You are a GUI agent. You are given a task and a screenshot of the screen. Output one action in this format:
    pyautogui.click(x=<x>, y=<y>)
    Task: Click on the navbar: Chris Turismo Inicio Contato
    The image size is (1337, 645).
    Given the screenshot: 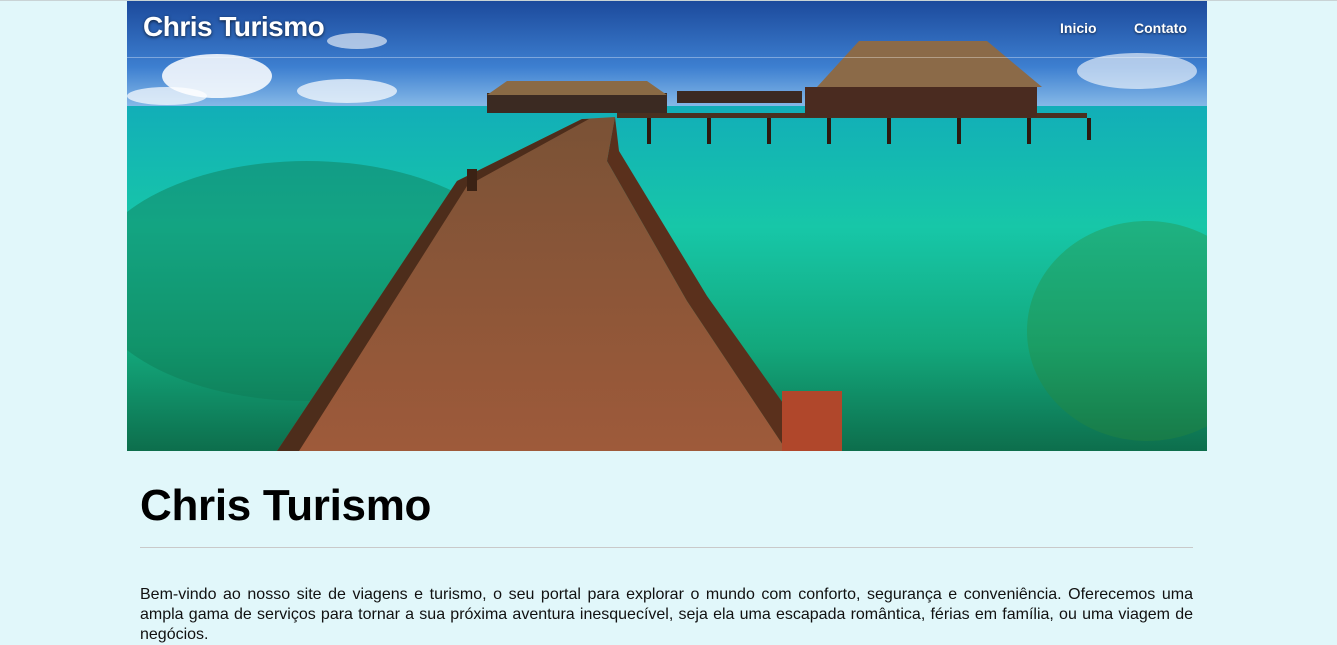 What is the action you would take?
    pyautogui.click(x=667, y=29)
    